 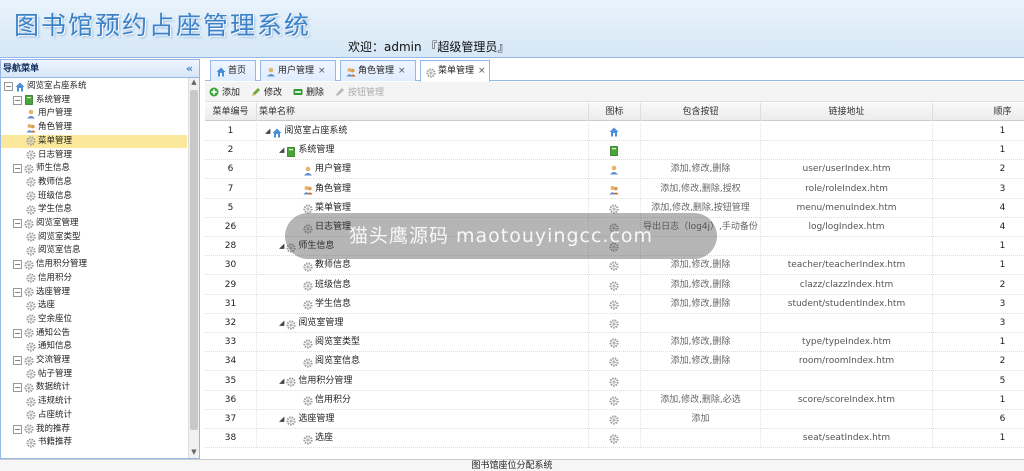 I want to click on nav-scrollbar: ▲ ▼, so click(x=193, y=268).